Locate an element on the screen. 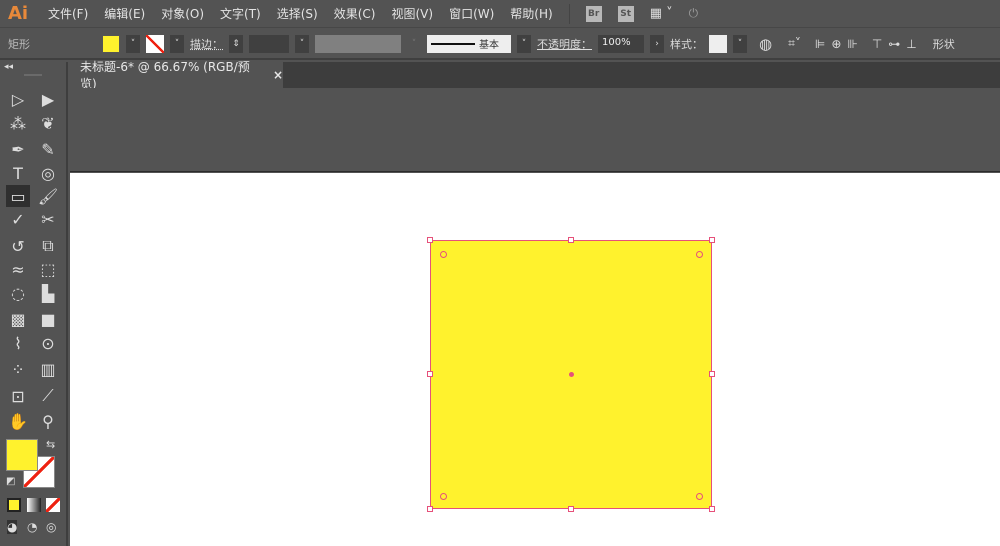 The height and width of the screenshot is (546, 1000). selection-tool-icon: ▷ is located at coordinates (18, 99).